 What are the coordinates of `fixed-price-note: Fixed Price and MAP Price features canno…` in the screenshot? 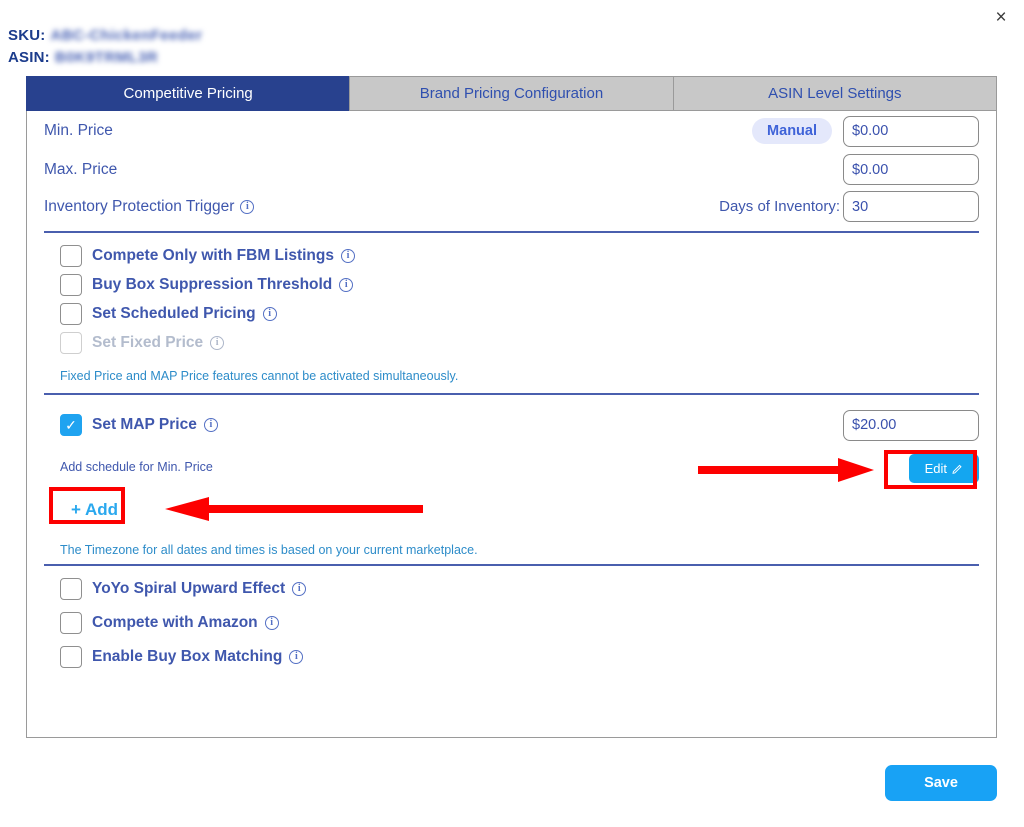 It's located at (259, 376).